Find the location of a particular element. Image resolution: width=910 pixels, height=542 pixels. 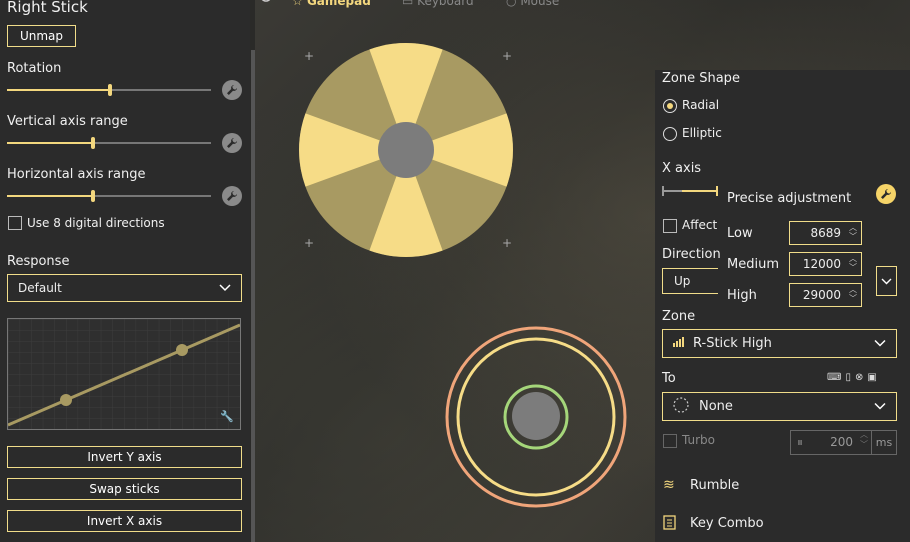

vertical-wrench-icon is located at coordinates (232, 143).